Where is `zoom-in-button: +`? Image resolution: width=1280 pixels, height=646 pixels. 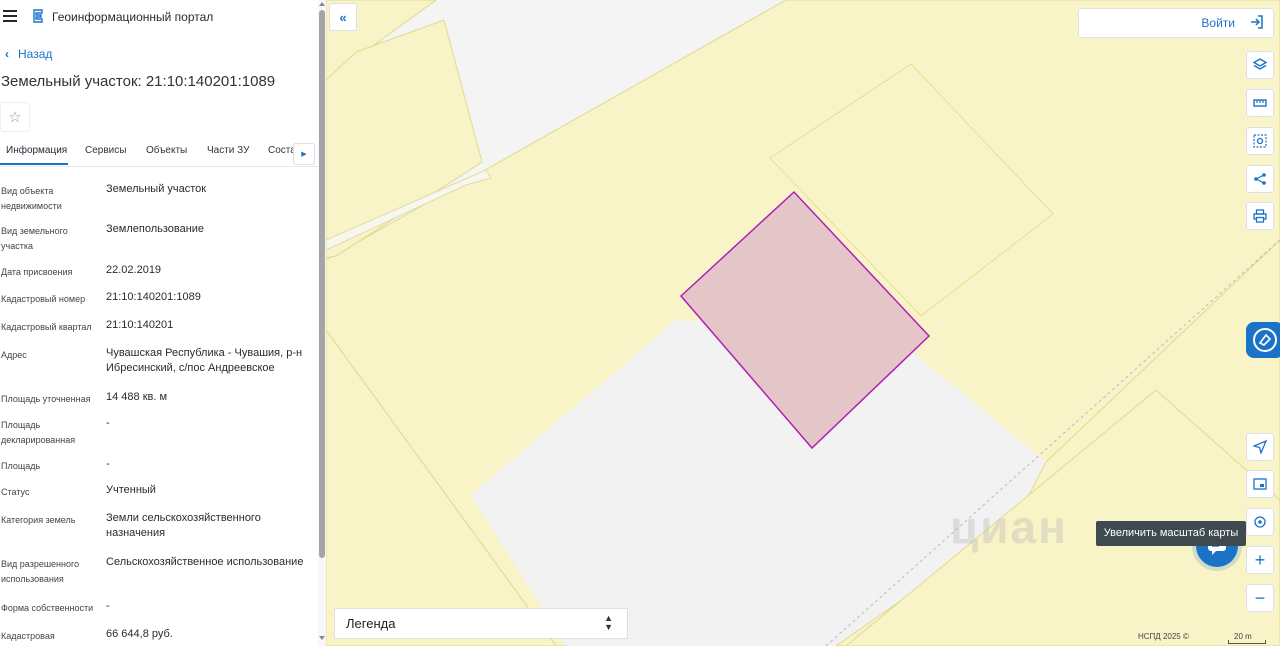
zoom-in-button: + is located at coordinates (1260, 560).